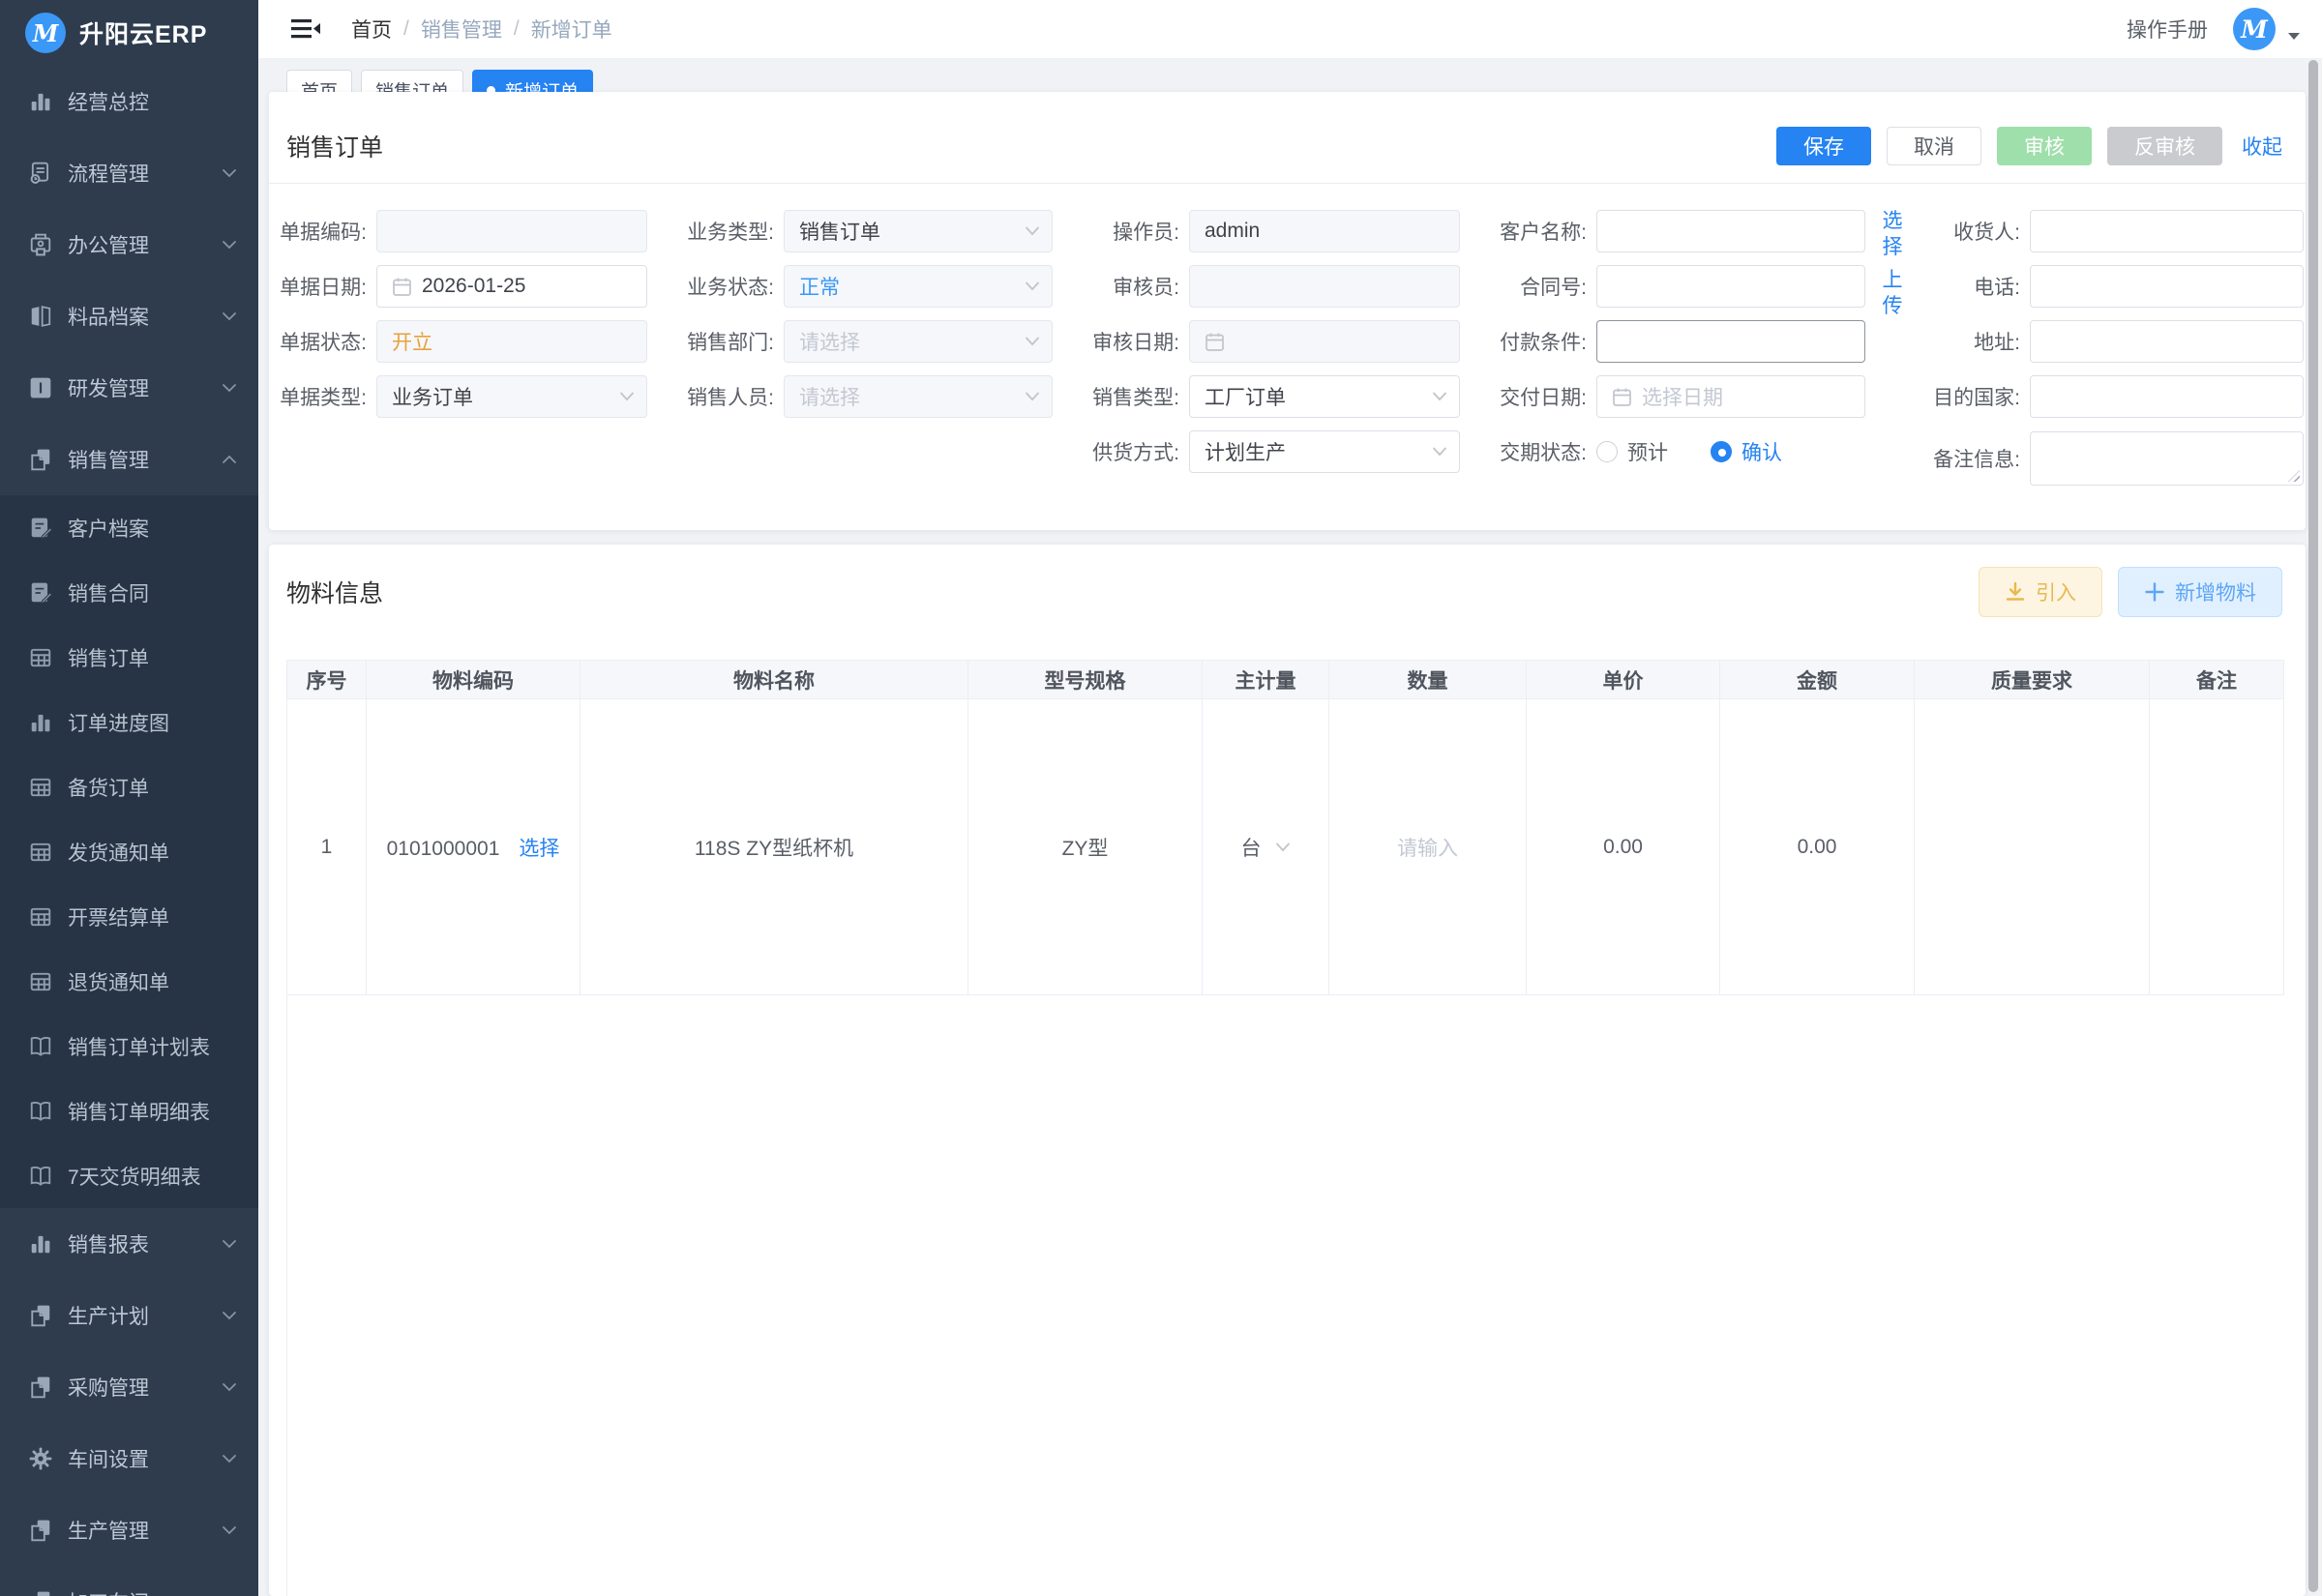  Describe the element at coordinates (918, 341) in the screenshot. I see `sales-dept-select: 请选择` at that location.